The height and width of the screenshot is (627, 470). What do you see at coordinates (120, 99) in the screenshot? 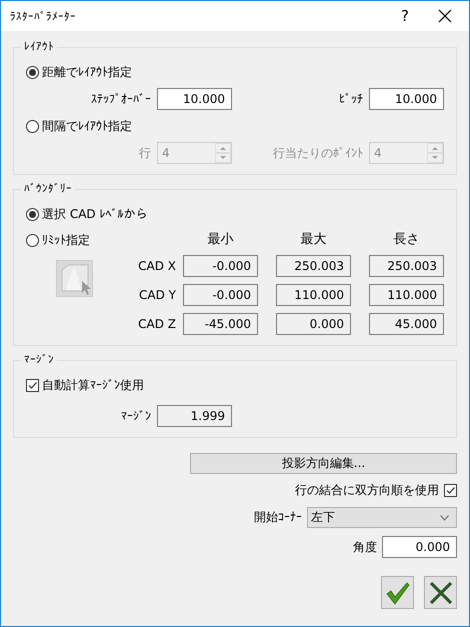
I see `field-label: ｽﾃｯﾌﾟｵｰﾊﾞｰ` at bounding box center [120, 99].